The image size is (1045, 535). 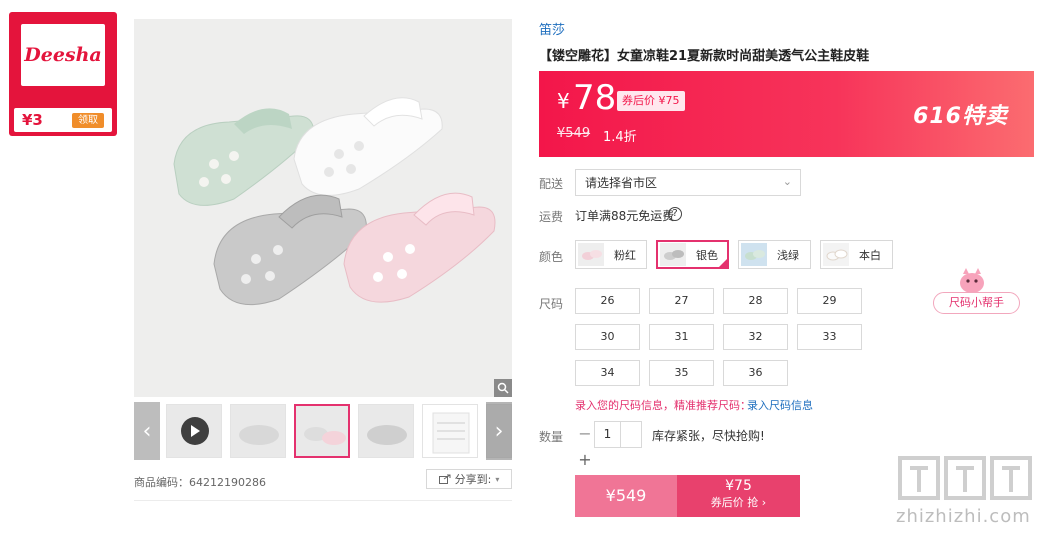 I want to click on size-option: 34, so click(x=607, y=373).